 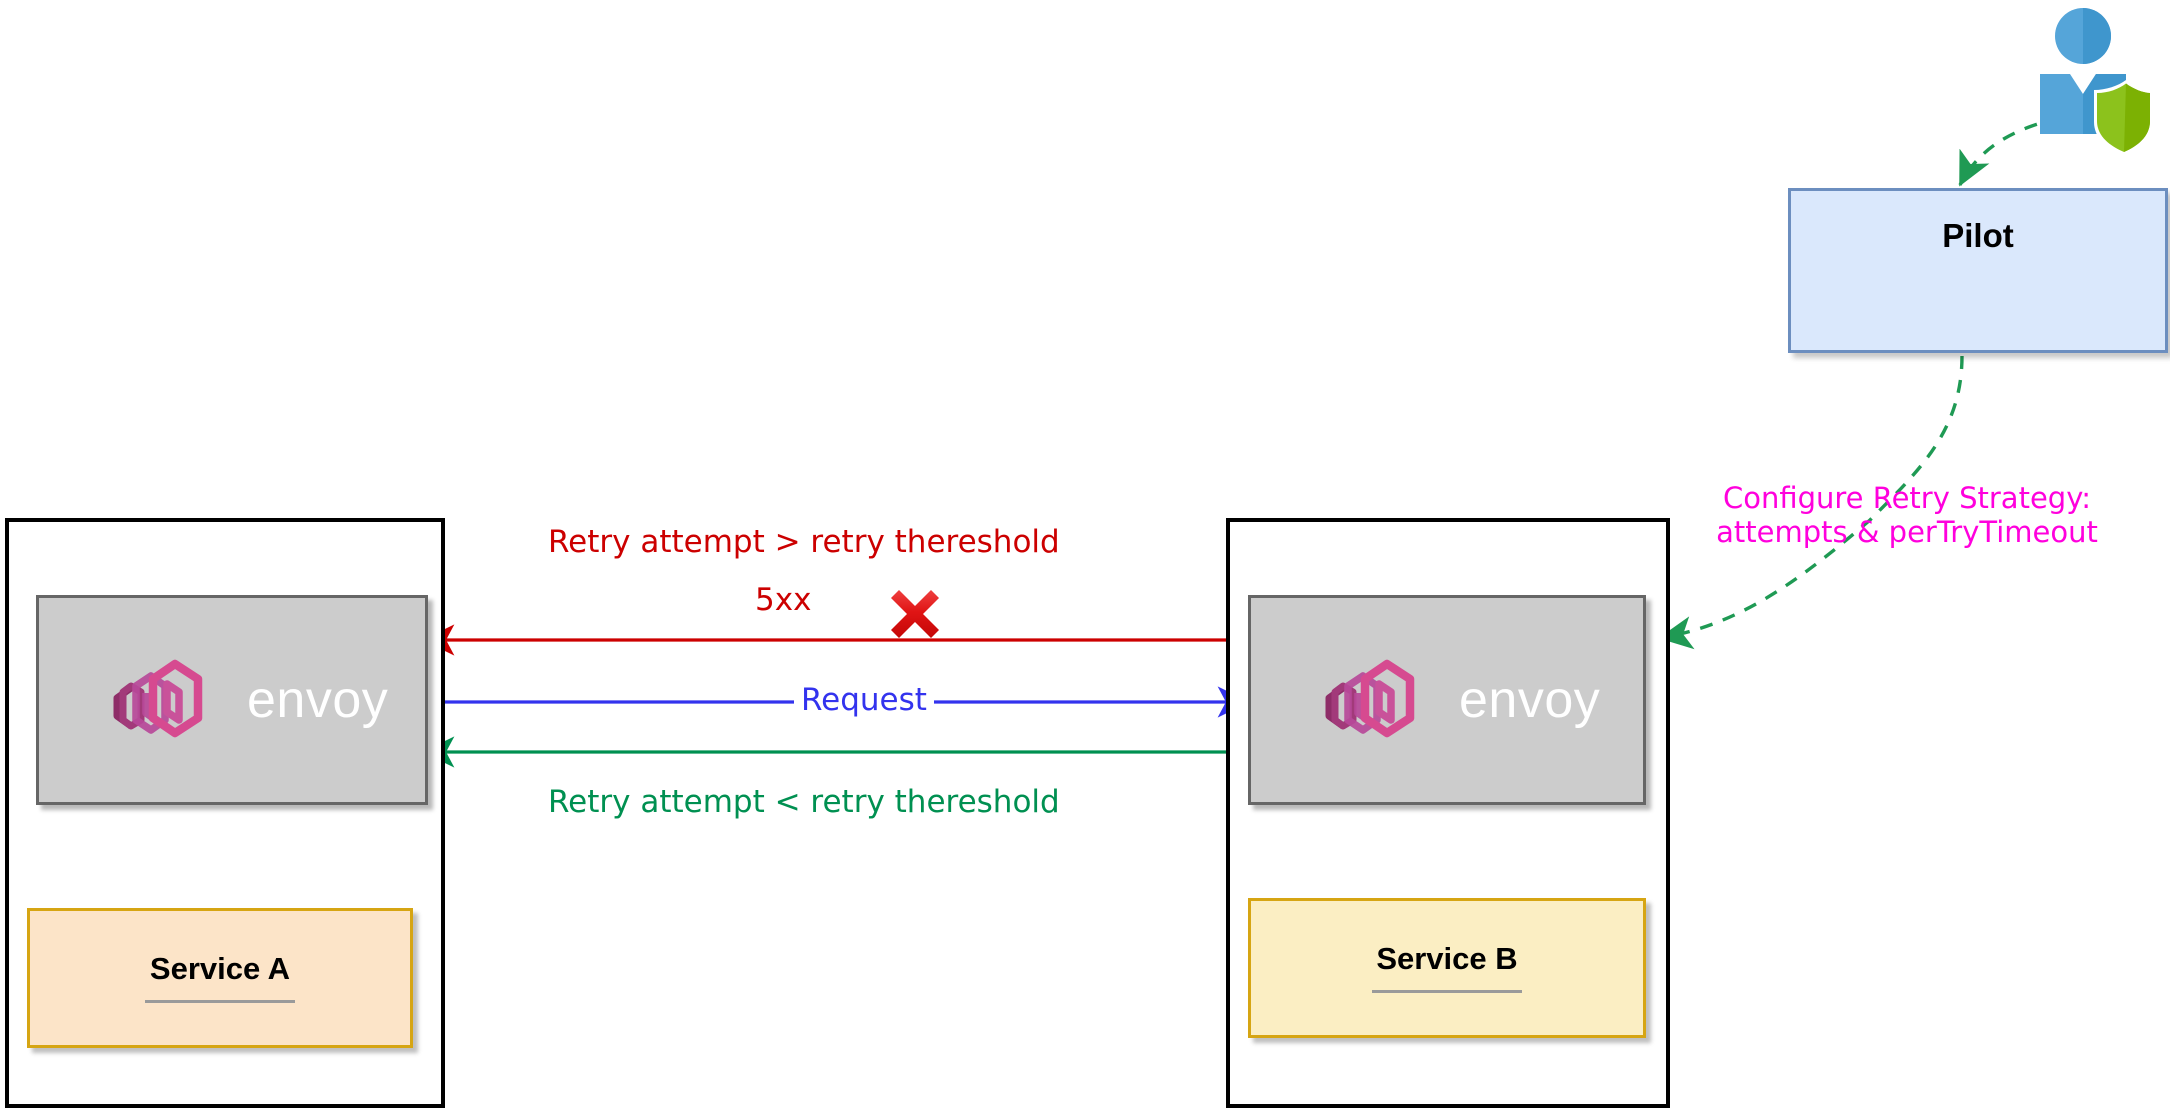 What do you see at coordinates (1907, 498) in the screenshot?
I see `configure-line-1: Configure Retry Strategy:` at bounding box center [1907, 498].